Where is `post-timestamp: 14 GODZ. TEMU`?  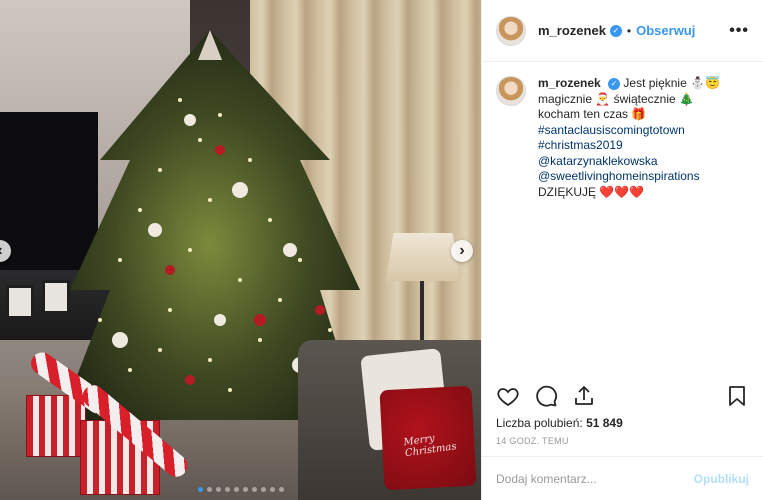 post-timestamp: 14 GODZ. TEMU is located at coordinates (532, 441).